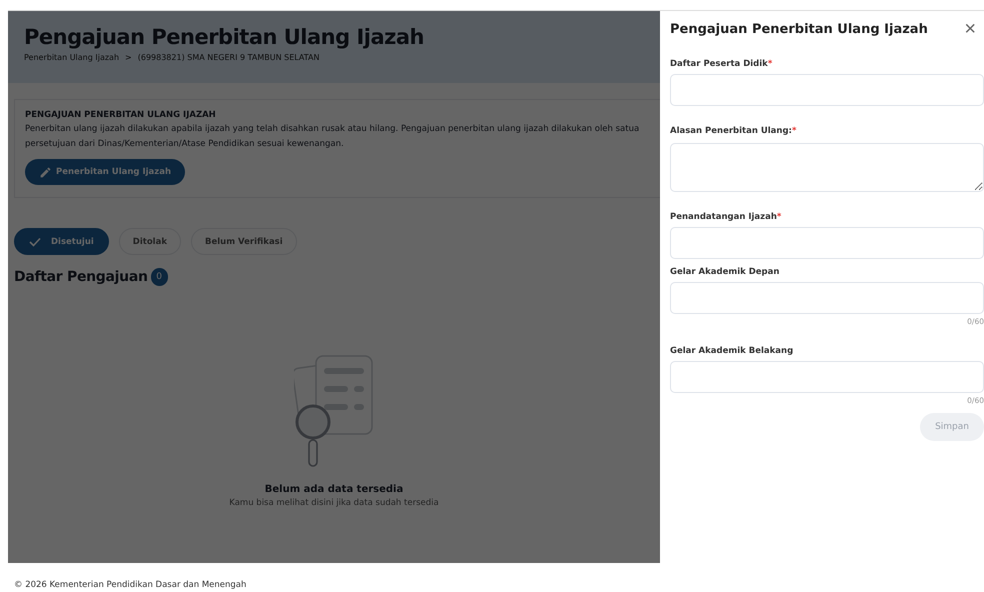 The image size is (984, 592). I want to click on info-heading: PENGAJUAN PENERBITAN ULANG IJAZAH, so click(120, 115).